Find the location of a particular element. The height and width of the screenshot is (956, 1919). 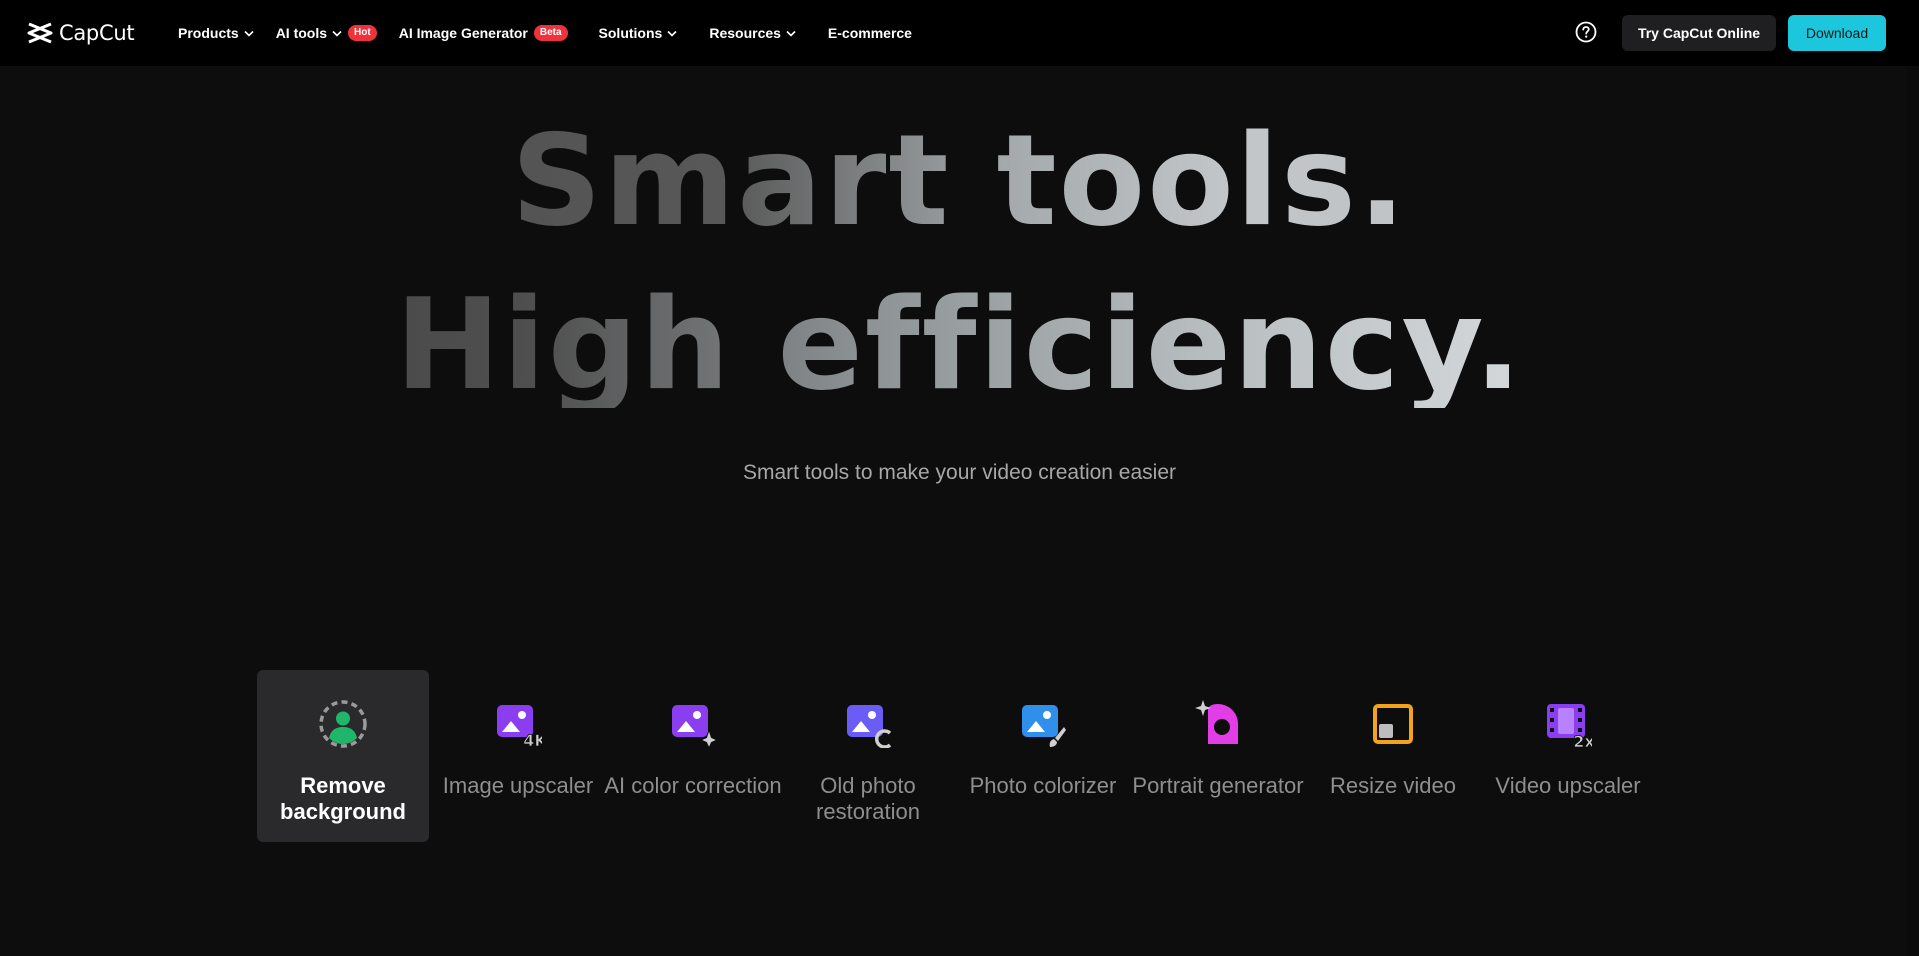

photo-colorizer-icon is located at coordinates (1043, 724).